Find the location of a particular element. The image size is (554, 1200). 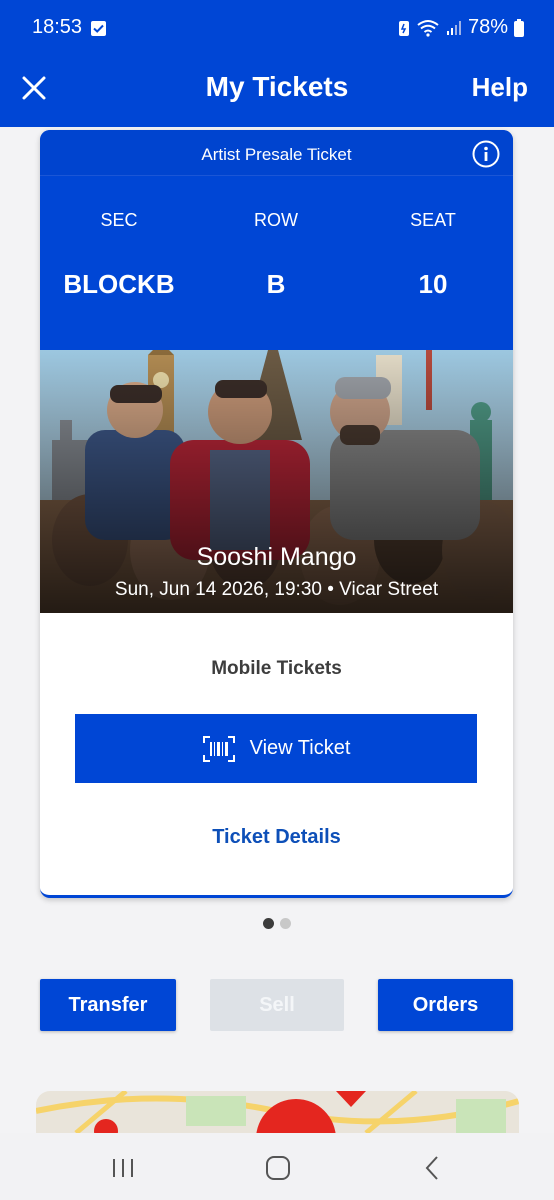

checkbox-notification-icon is located at coordinates (98, 28).